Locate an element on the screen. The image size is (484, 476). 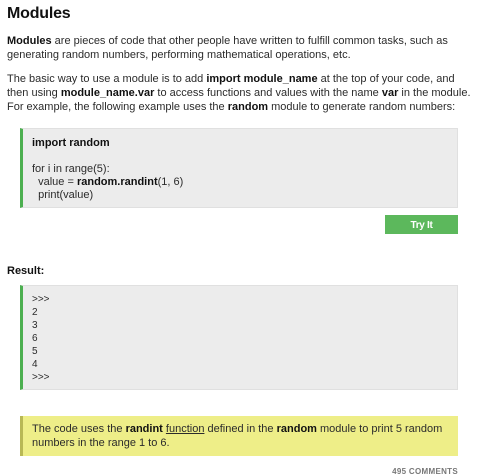
result-line: 2 is located at coordinates (35, 312).